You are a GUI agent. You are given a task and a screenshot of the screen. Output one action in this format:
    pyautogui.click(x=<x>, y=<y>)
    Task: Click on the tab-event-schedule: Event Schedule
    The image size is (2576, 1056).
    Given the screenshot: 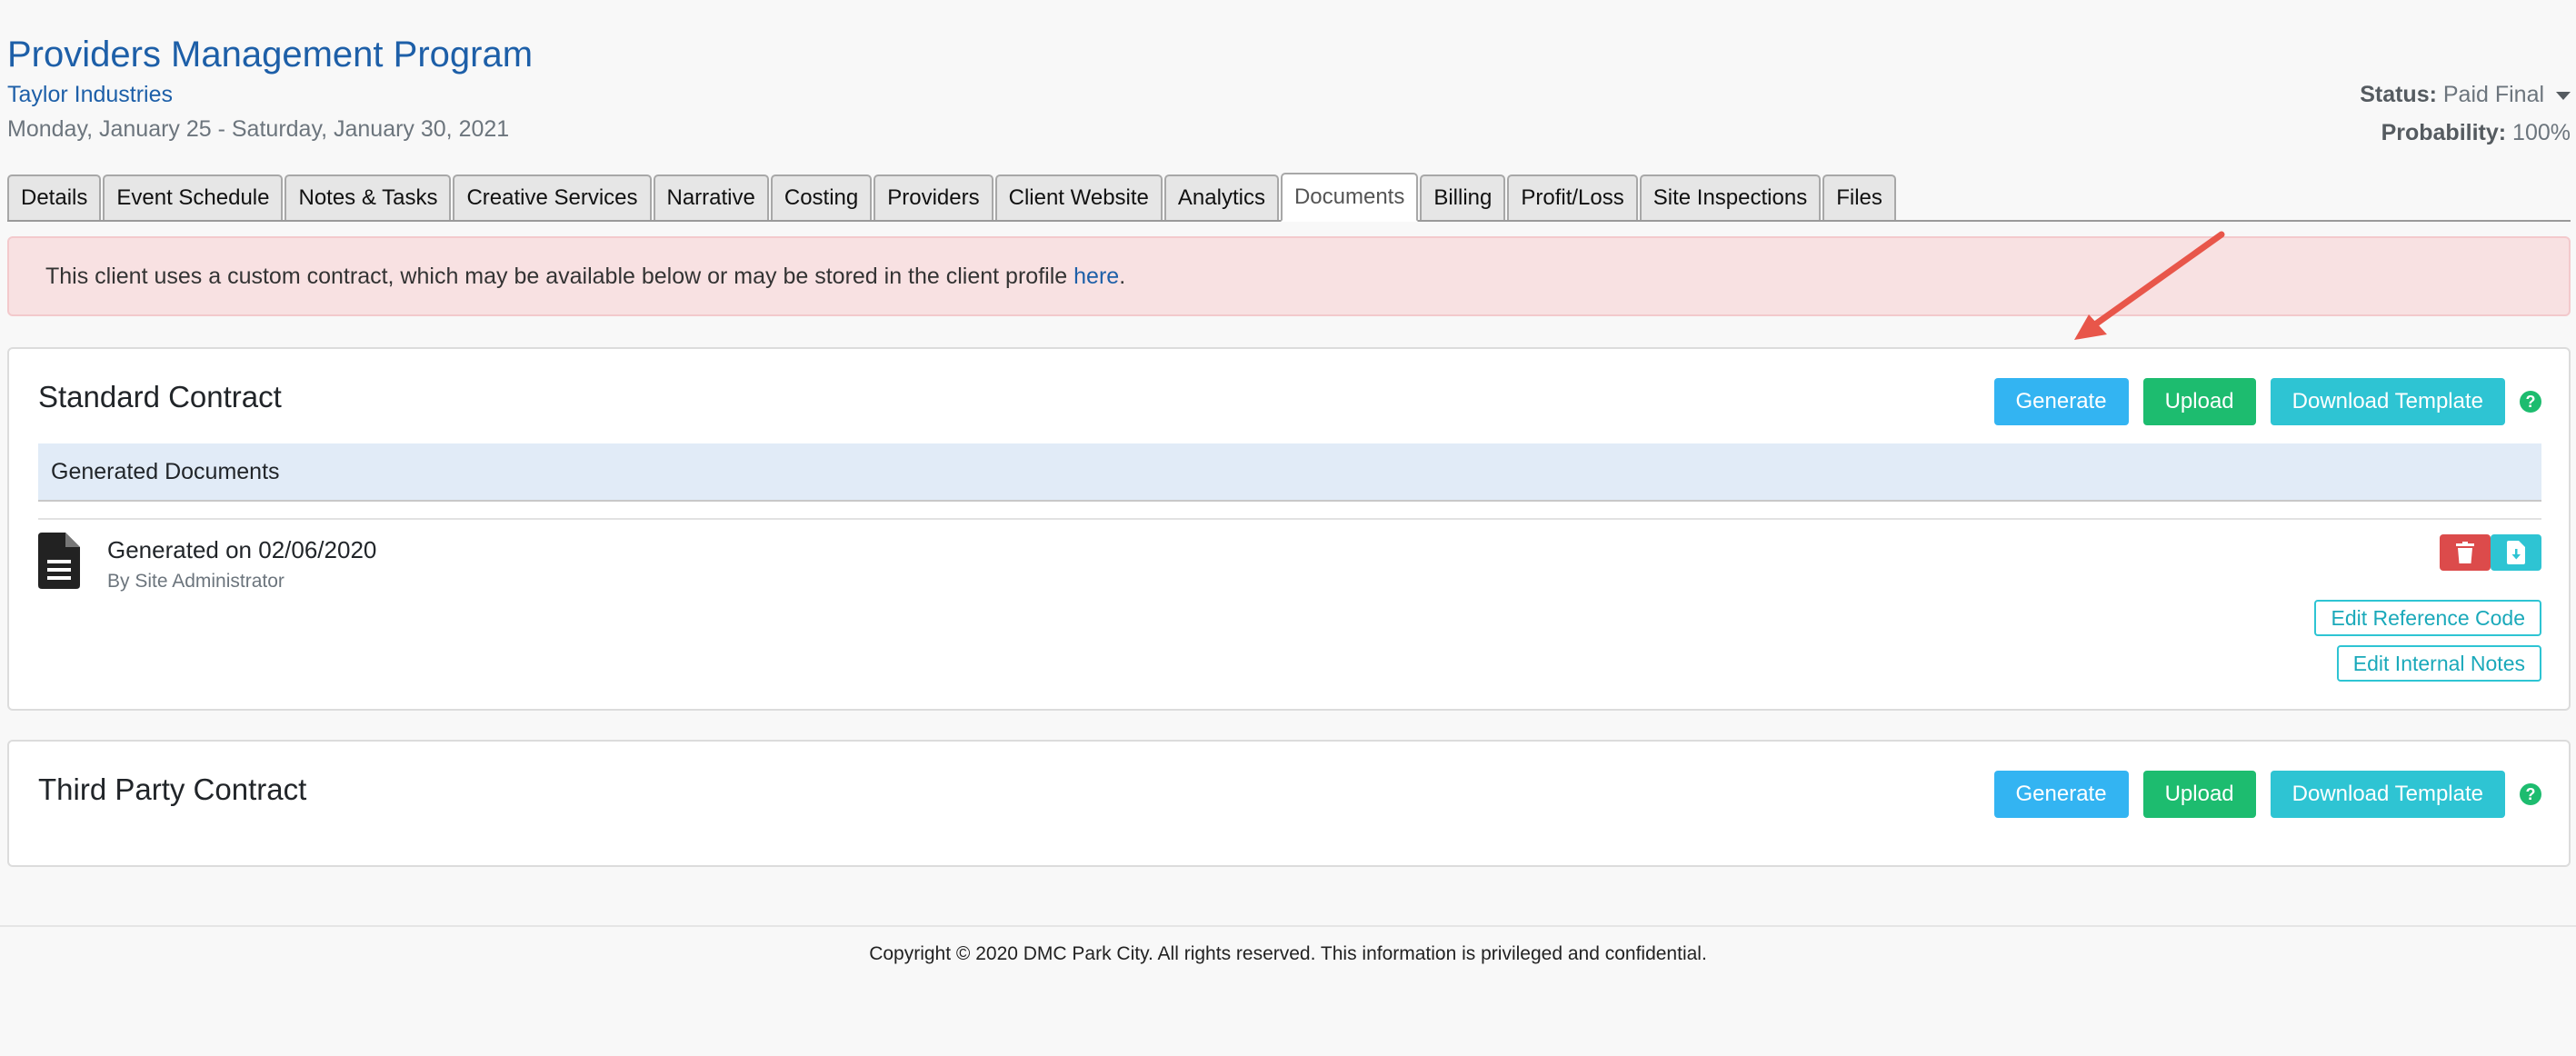 What is the action you would take?
    pyautogui.click(x=193, y=197)
    